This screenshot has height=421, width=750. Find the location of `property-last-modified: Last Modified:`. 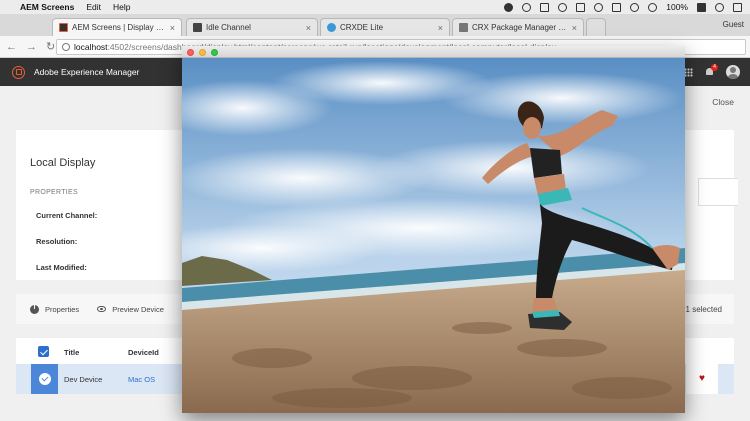

property-last-modified: Last Modified: is located at coordinates (61, 267).